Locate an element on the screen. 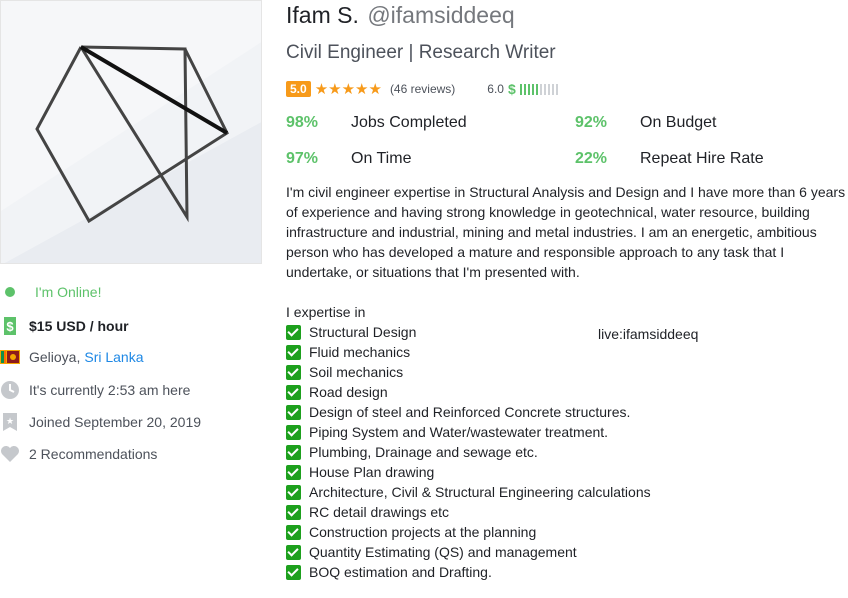  location-city: Gelioya, is located at coordinates (55, 357).